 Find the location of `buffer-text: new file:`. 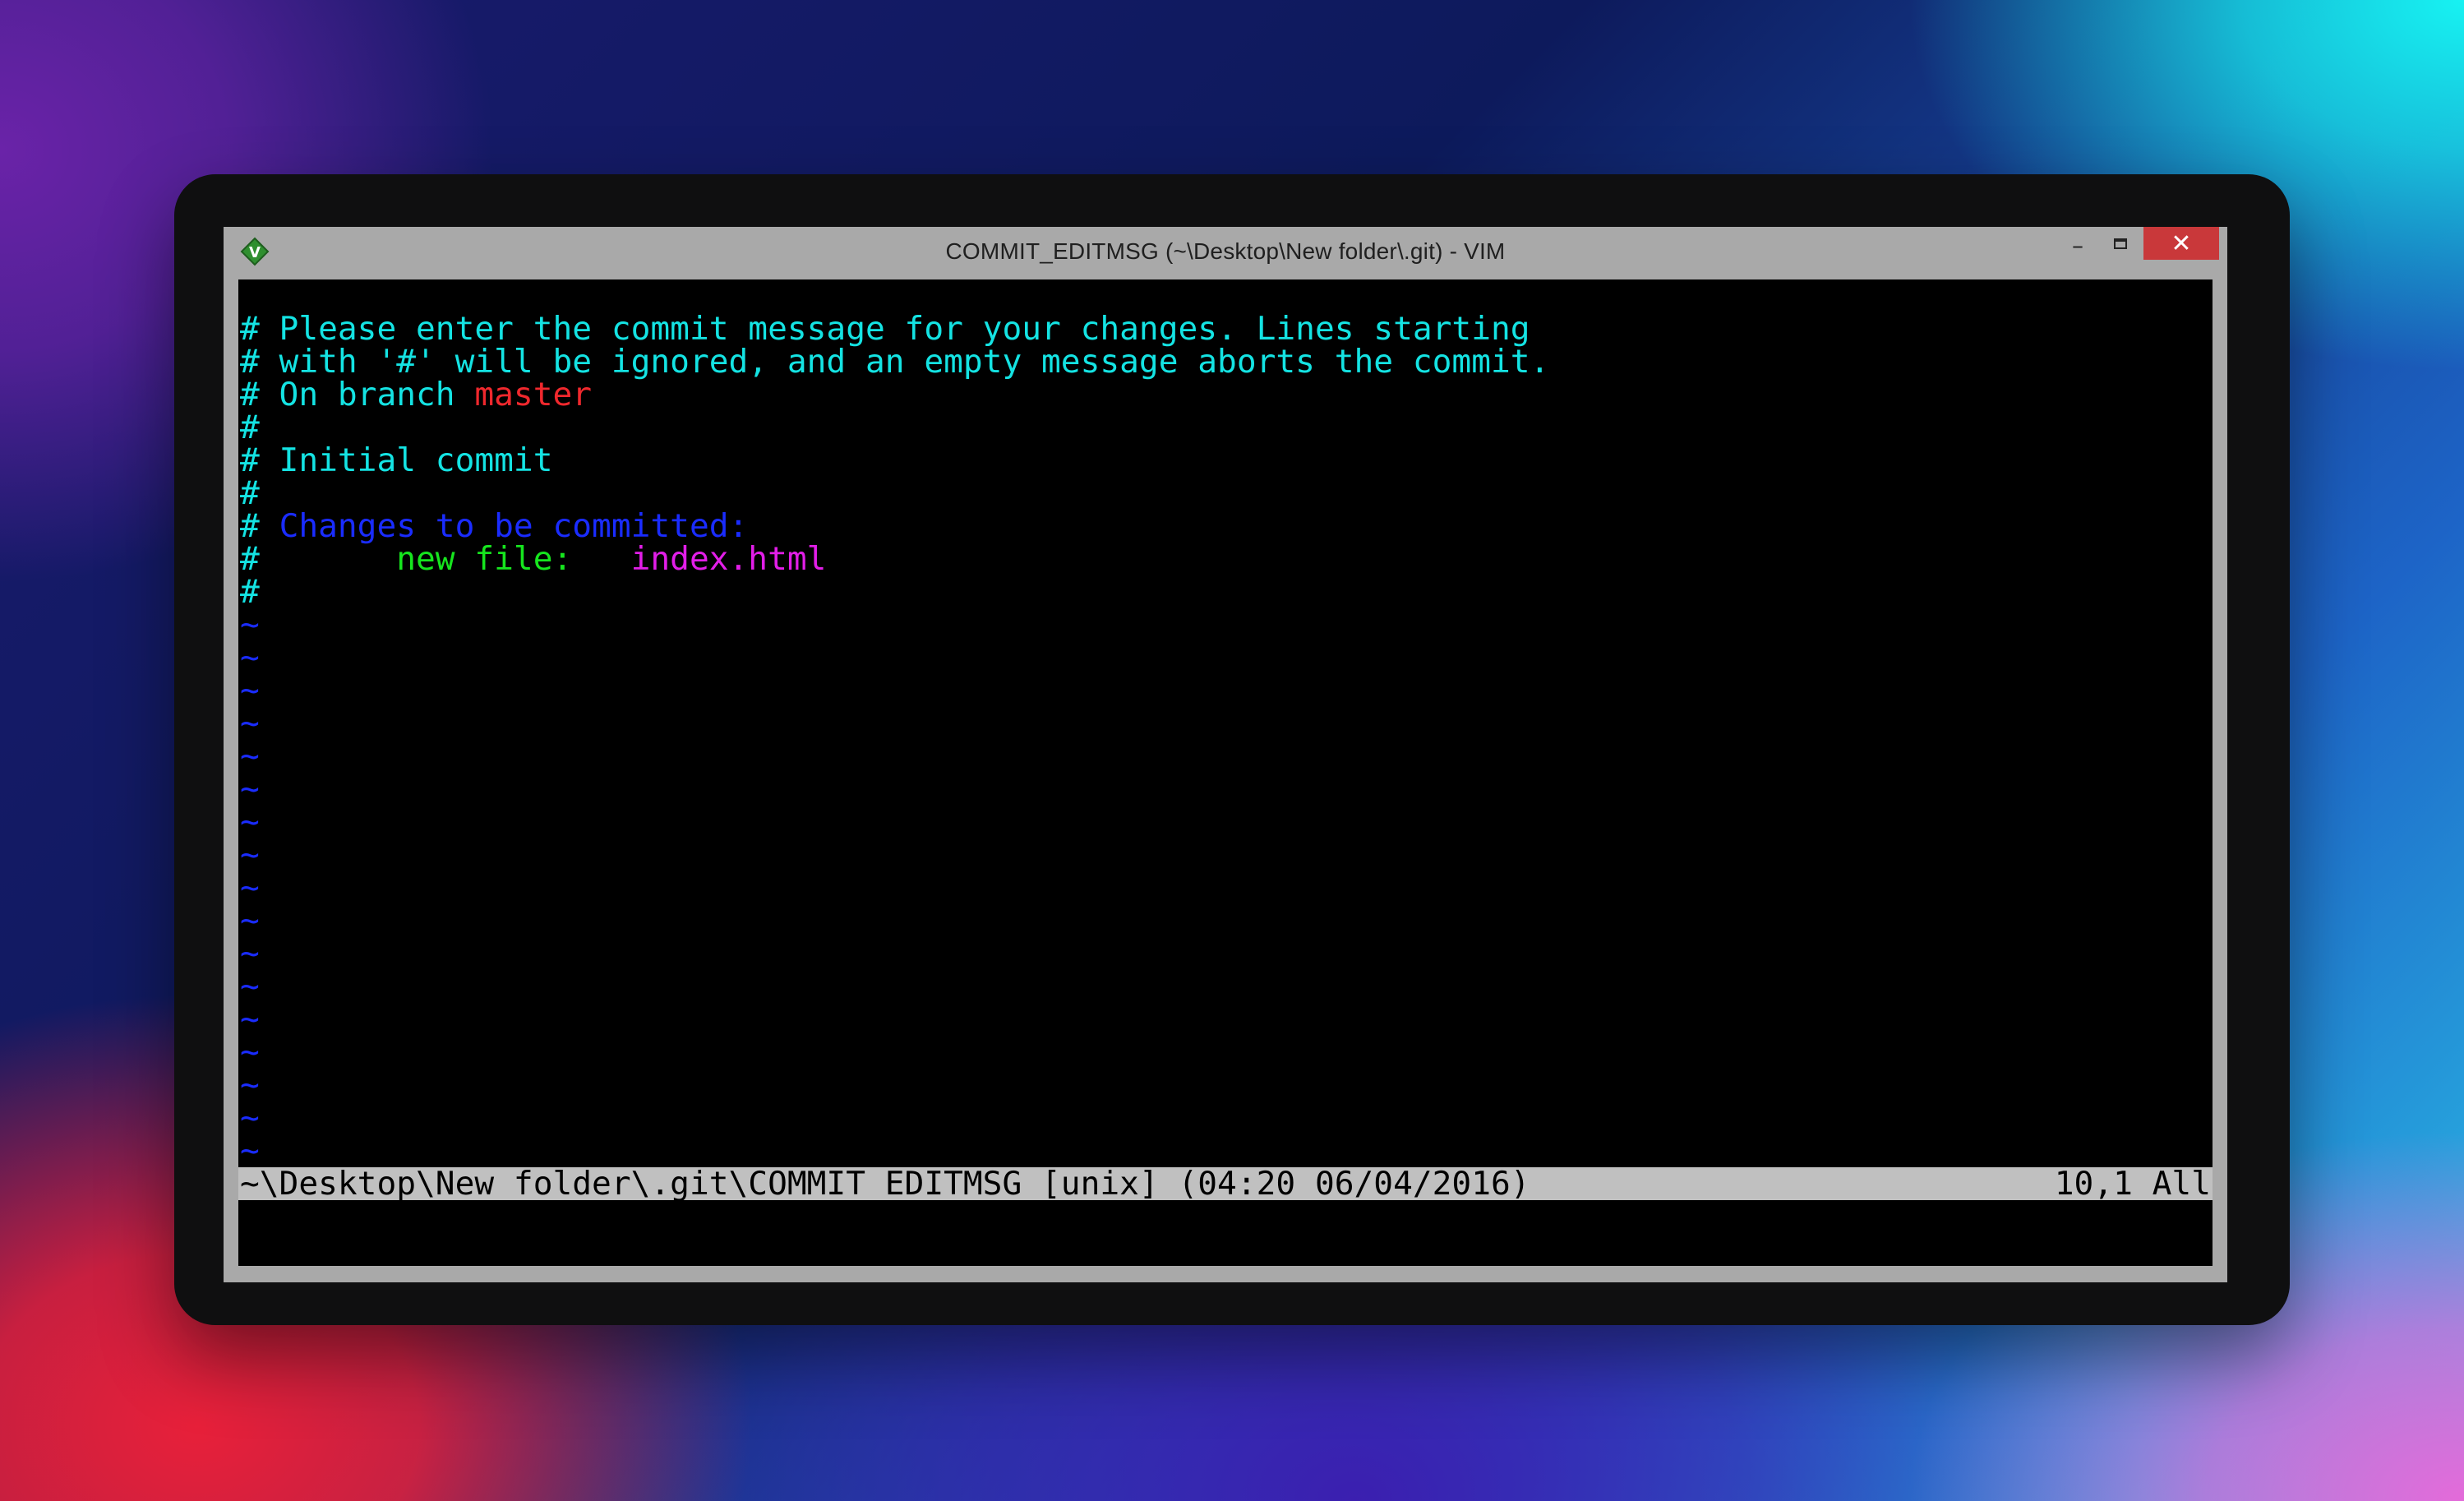

buffer-text: new file: is located at coordinates (445, 559).